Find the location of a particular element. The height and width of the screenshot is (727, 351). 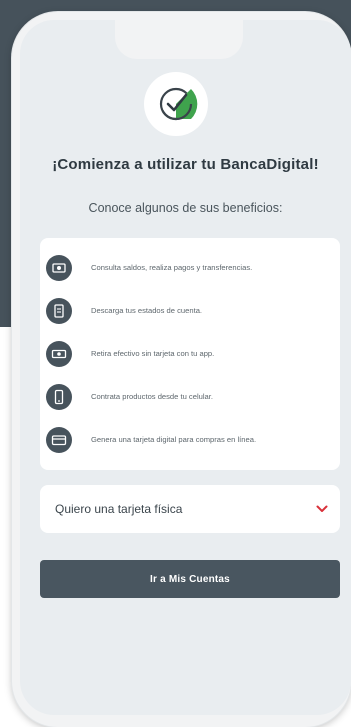

dropdown-label: Quiero una tarjeta física is located at coordinates (119, 509).